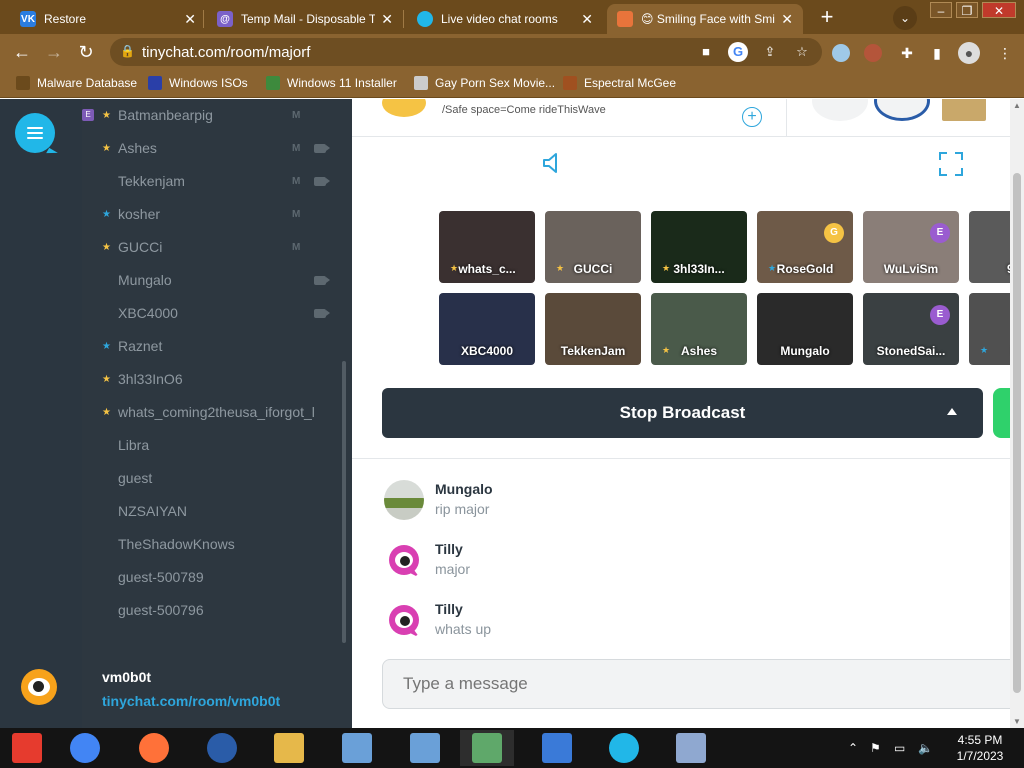 The width and height of the screenshot is (1024, 768). What do you see at coordinates (207, 214) in the screenshot?
I see `user-list-item: ★ kosher M` at bounding box center [207, 214].